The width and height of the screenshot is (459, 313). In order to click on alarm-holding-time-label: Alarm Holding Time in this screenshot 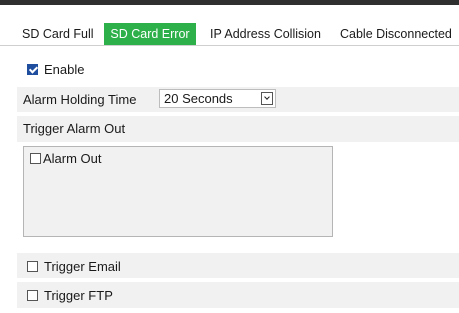, I will do `click(80, 99)`.